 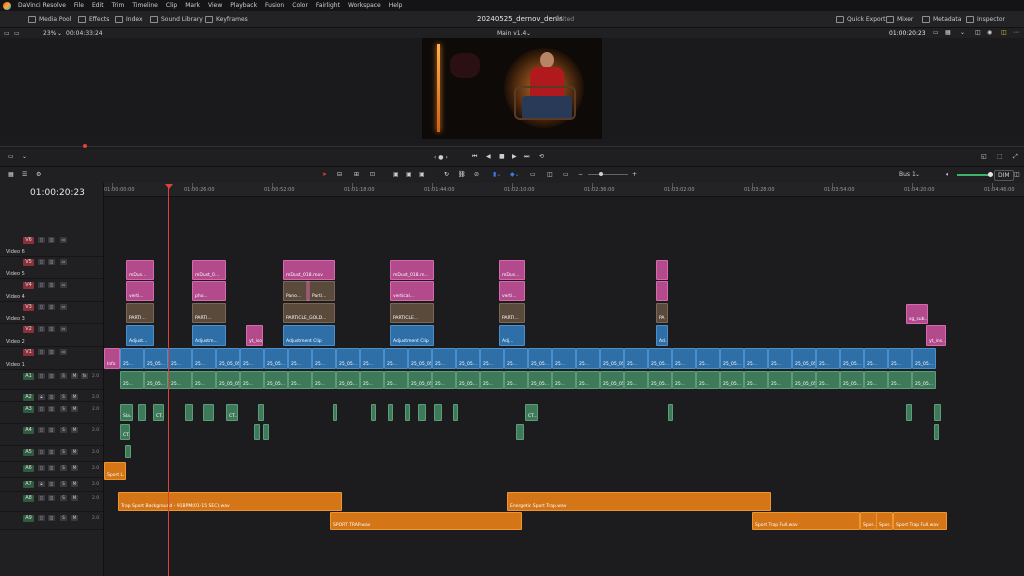 What do you see at coordinates (215, 5) in the screenshot?
I see `menu-view: View` at bounding box center [215, 5].